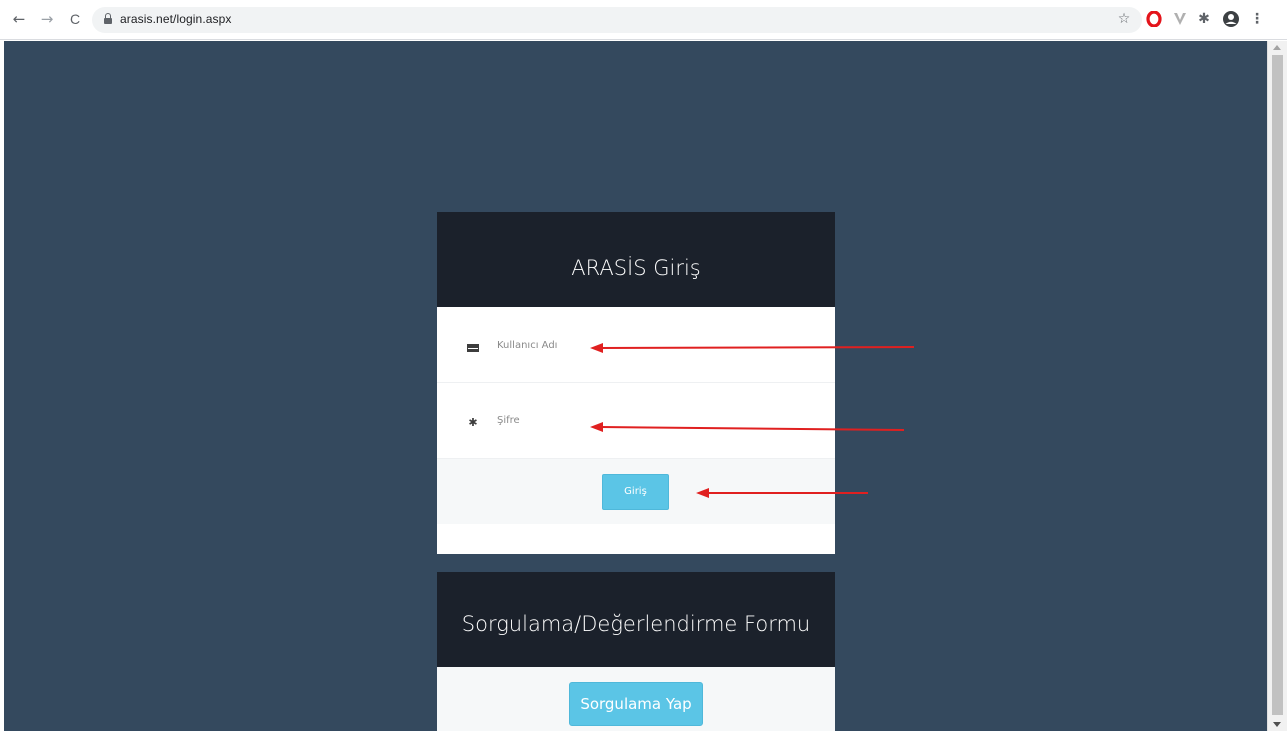  Describe the element at coordinates (617, 20) in the screenshot. I see `address-bar: arasis.net/login.aspx` at that location.